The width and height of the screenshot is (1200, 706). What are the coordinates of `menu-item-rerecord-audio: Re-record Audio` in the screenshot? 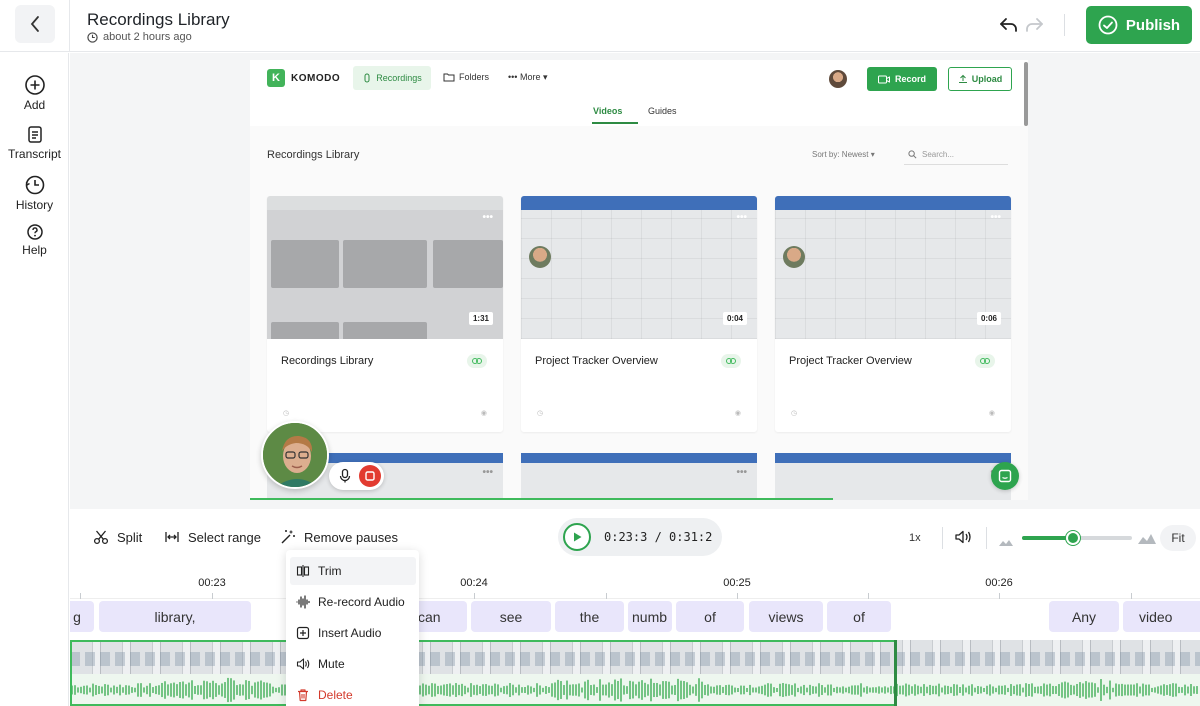 It's located at (353, 602).